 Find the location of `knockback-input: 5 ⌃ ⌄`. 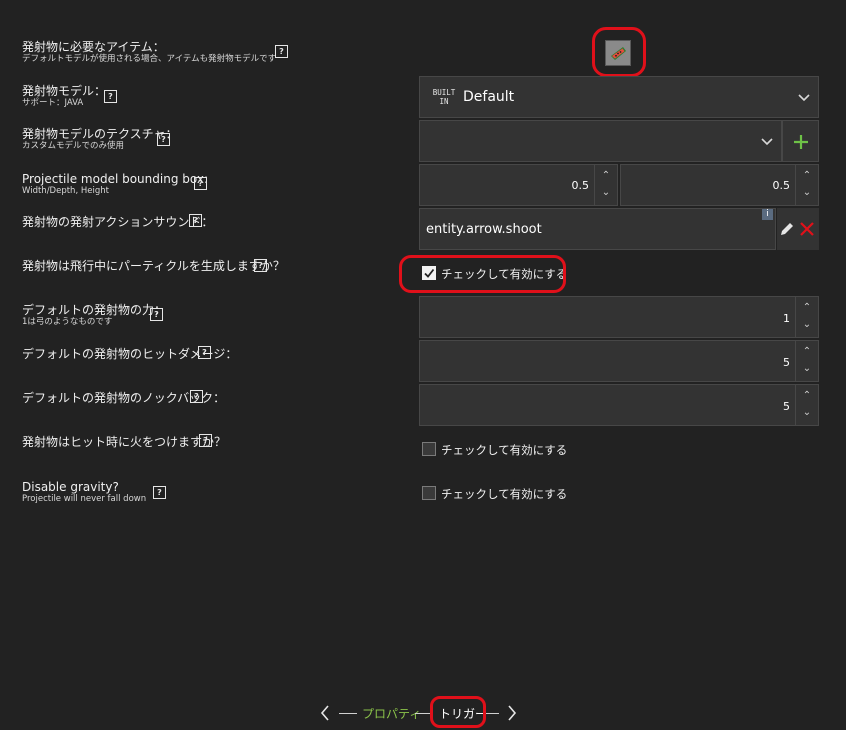

knockback-input: 5 ⌃ ⌄ is located at coordinates (619, 405).